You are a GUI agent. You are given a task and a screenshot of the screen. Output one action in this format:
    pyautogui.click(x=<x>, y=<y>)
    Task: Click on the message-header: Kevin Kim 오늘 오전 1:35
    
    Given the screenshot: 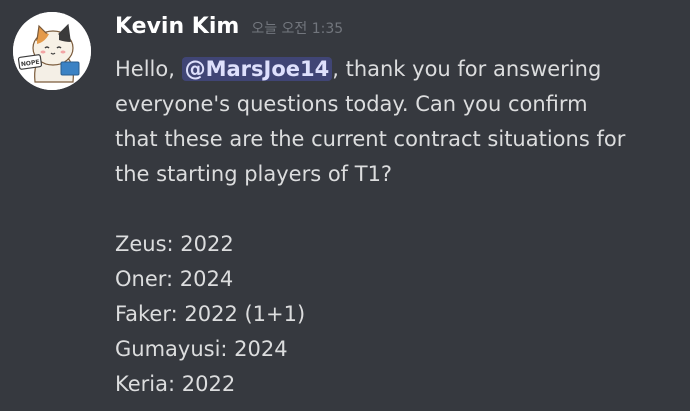 What is the action you would take?
    pyautogui.click(x=229, y=30)
    